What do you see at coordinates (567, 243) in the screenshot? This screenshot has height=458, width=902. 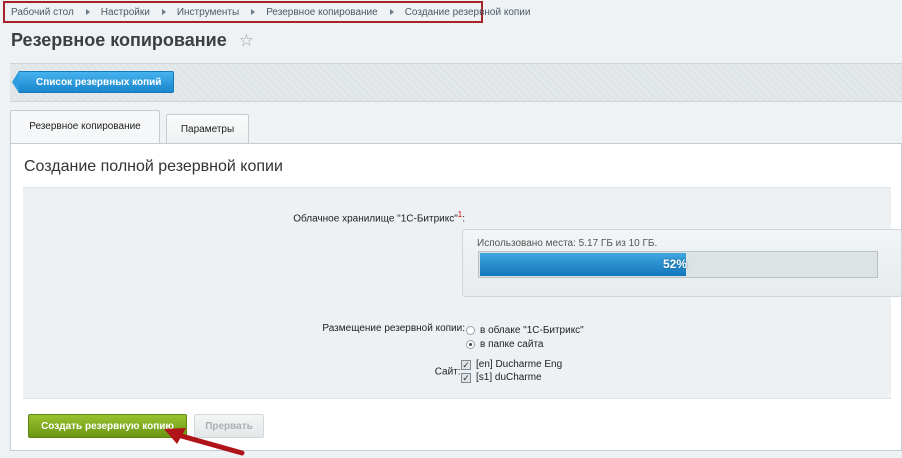 I see `storage-usage-text: Использовано места: 5.17 ГБ из 10 ГБ.` at bounding box center [567, 243].